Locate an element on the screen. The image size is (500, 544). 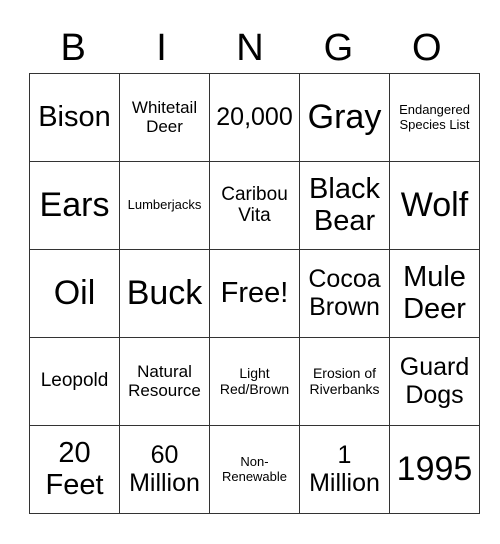
header-letter: N is located at coordinates (250, 48).